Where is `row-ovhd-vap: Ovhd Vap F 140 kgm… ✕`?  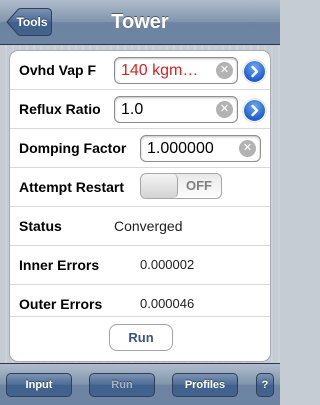
row-ovhd-vap: Ovhd Vap F 140 kgm… ✕ is located at coordinates (140, 70).